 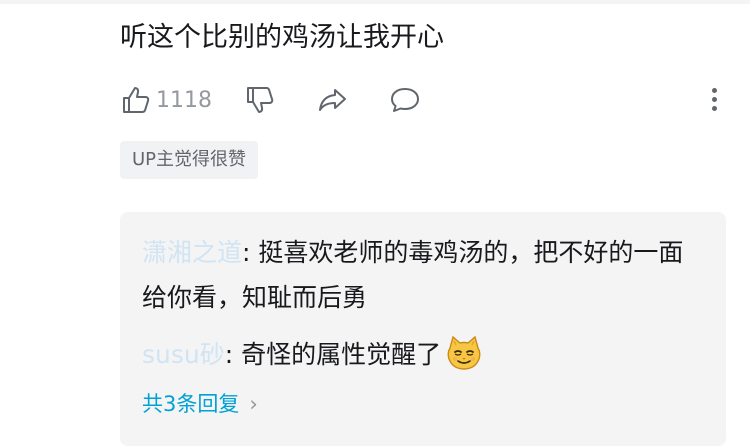 What do you see at coordinates (183, 354) in the screenshot?
I see `reply-username: susu砂` at bounding box center [183, 354].